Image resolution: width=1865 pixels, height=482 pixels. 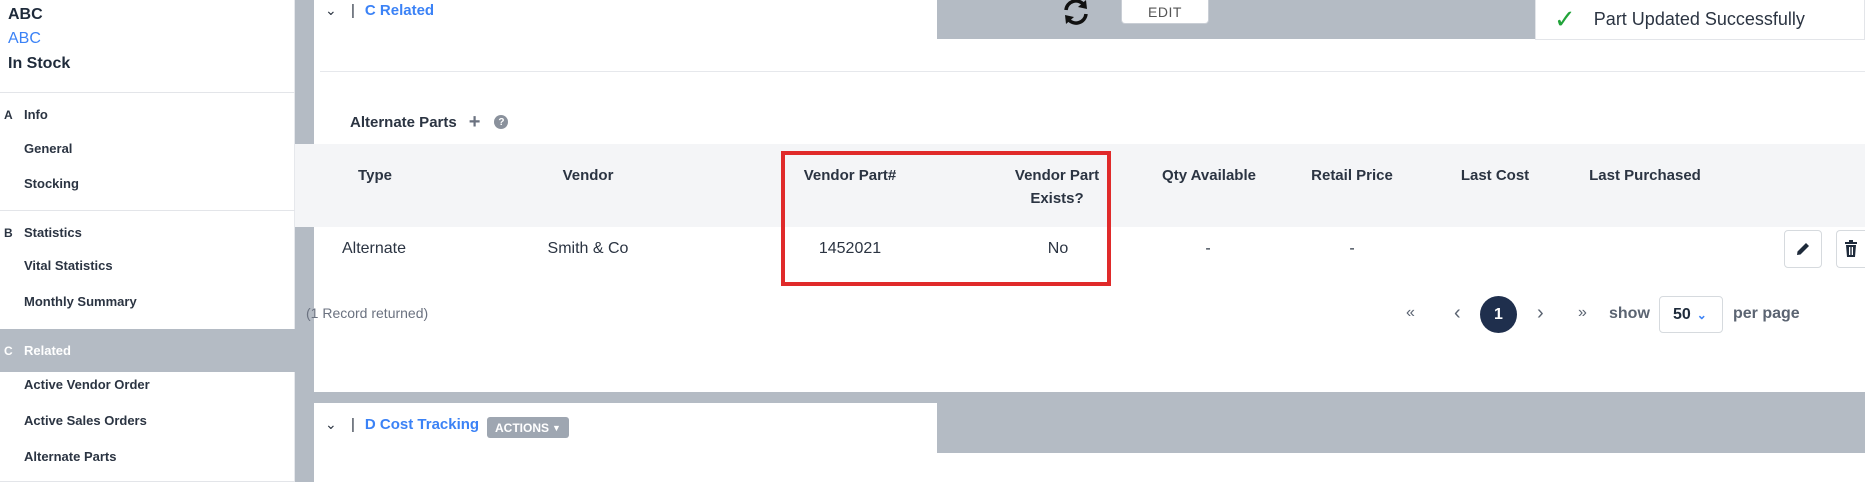 I want to click on per-page-select: 50 ⌄, so click(x=1691, y=314).